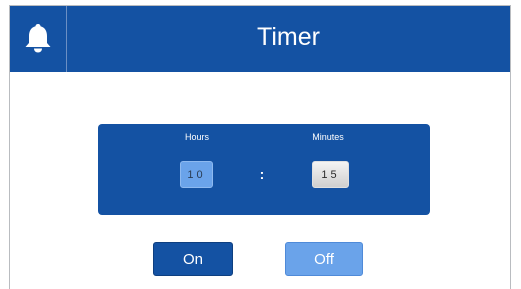  Describe the element at coordinates (196, 137) in the screenshot. I see `hours-label: Hours` at that location.